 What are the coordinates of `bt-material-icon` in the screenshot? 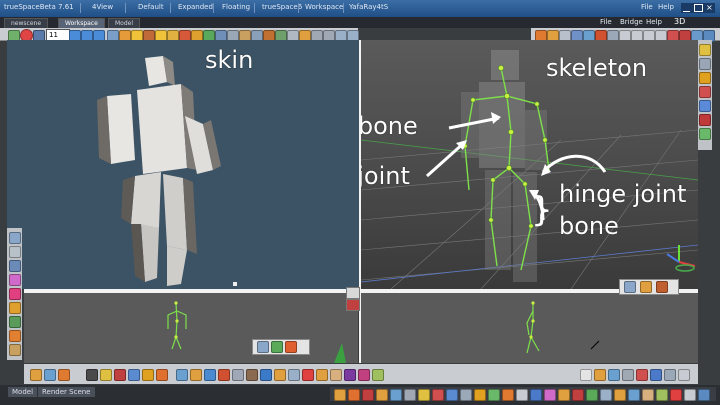 It's located at (134, 375).